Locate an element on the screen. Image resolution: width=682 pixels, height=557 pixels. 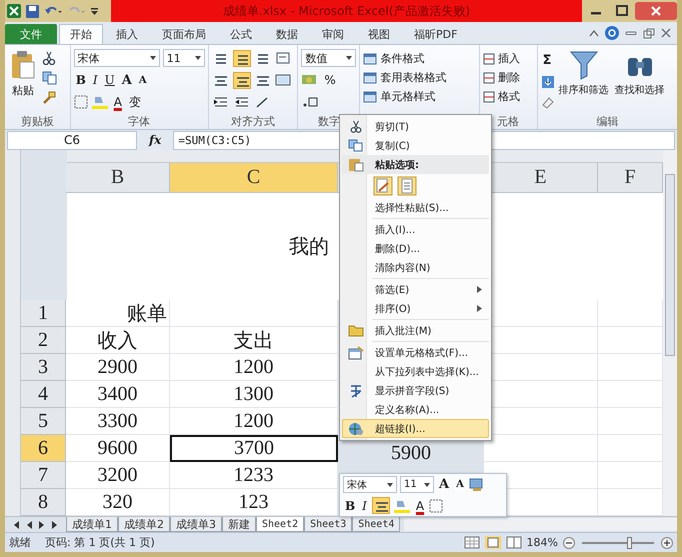
menu-heading: 粘贴选项: is located at coordinates (415, 164).